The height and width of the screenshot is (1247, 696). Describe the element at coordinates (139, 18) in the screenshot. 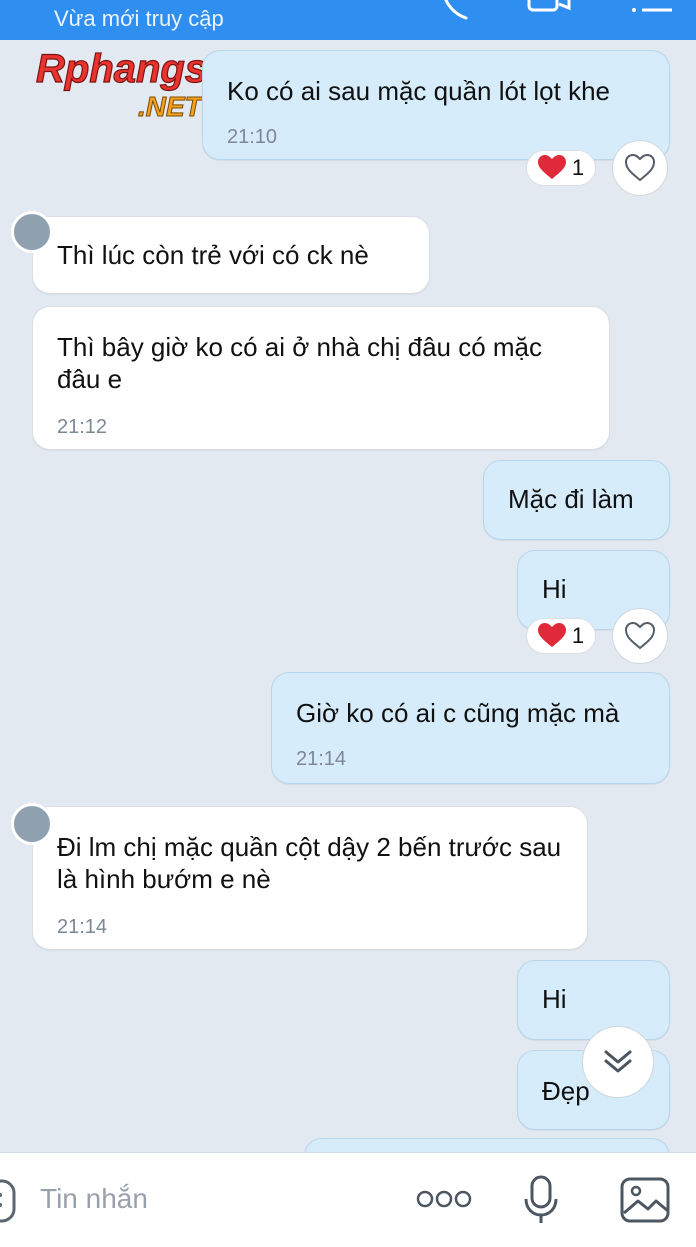

I see `status-text: Vừa mới truy cập` at that location.